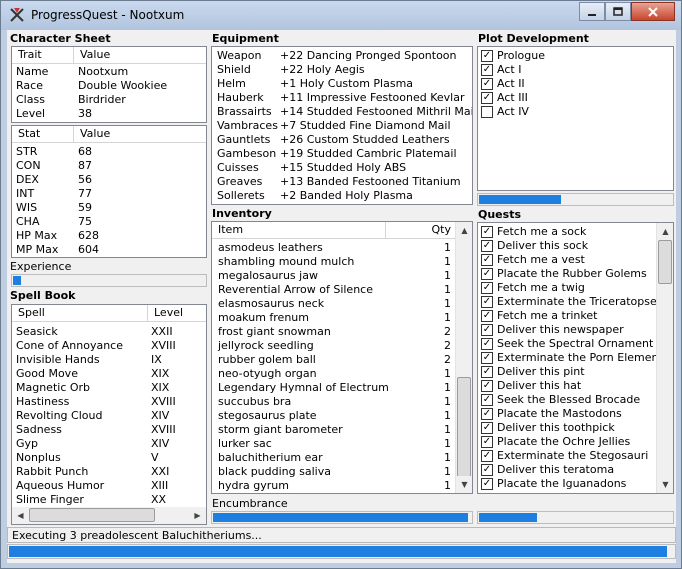 The width and height of the screenshot is (682, 569). What do you see at coordinates (653, 11) in the screenshot?
I see `close-button` at bounding box center [653, 11].